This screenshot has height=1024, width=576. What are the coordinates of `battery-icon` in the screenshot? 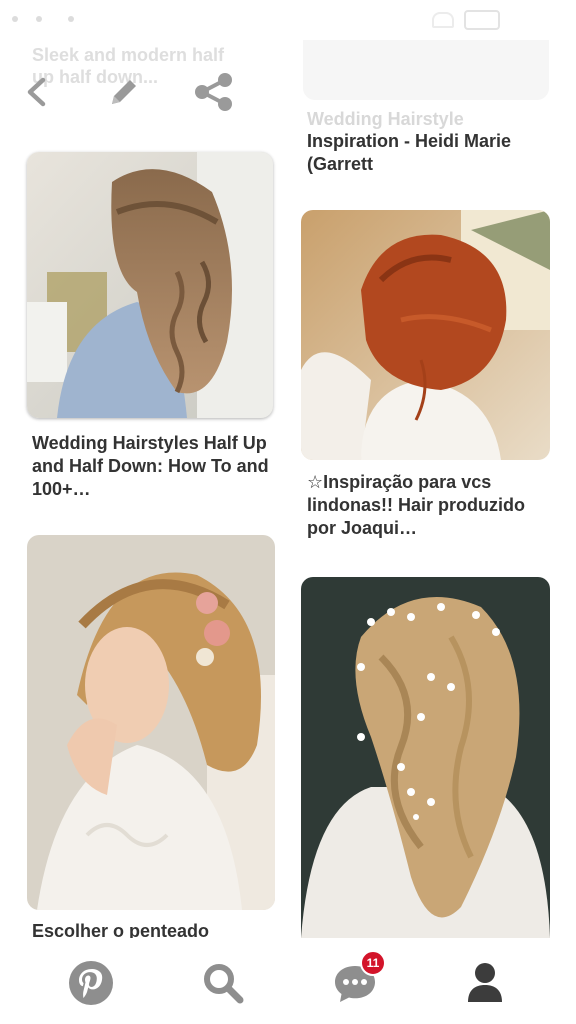 It's located at (482, 20).